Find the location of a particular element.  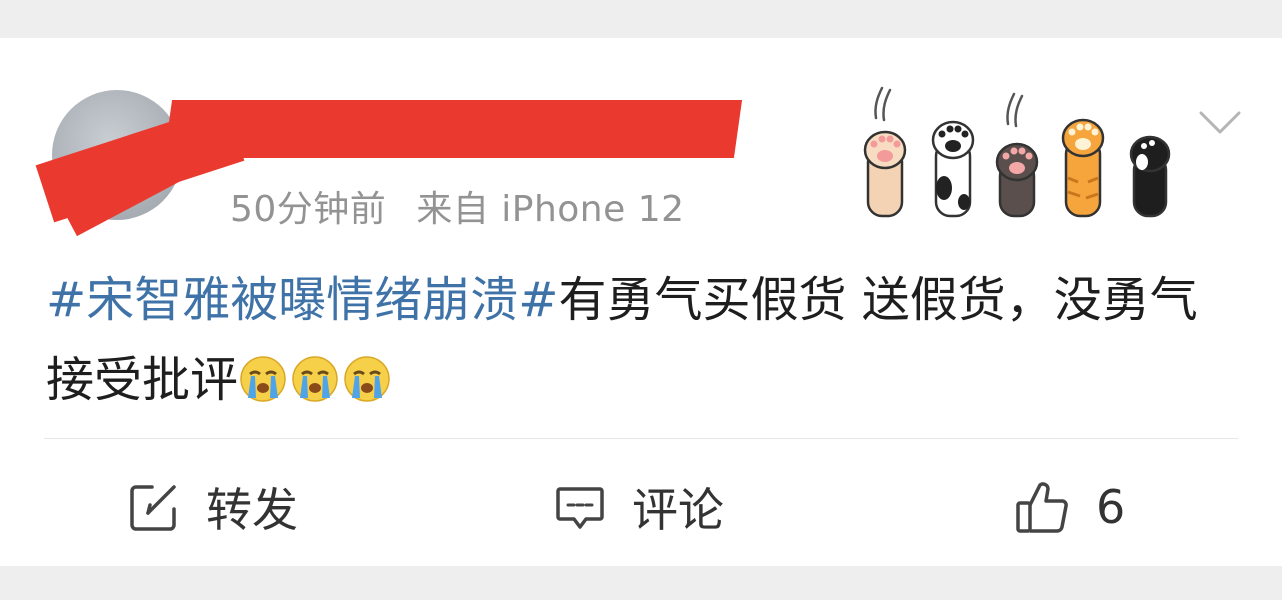

like-count: 6 is located at coordinates (1111, 507).